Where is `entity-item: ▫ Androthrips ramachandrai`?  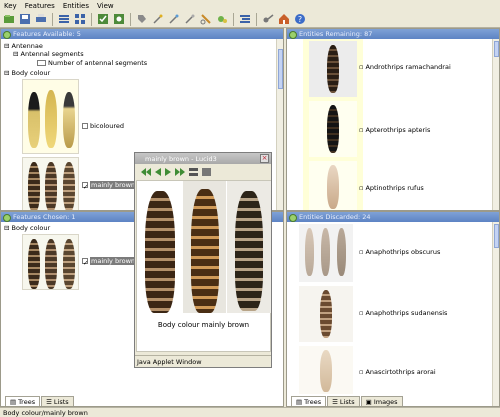 entity-item: ▫ Androthrips ramachandrai is located at coordinates (405, 67).